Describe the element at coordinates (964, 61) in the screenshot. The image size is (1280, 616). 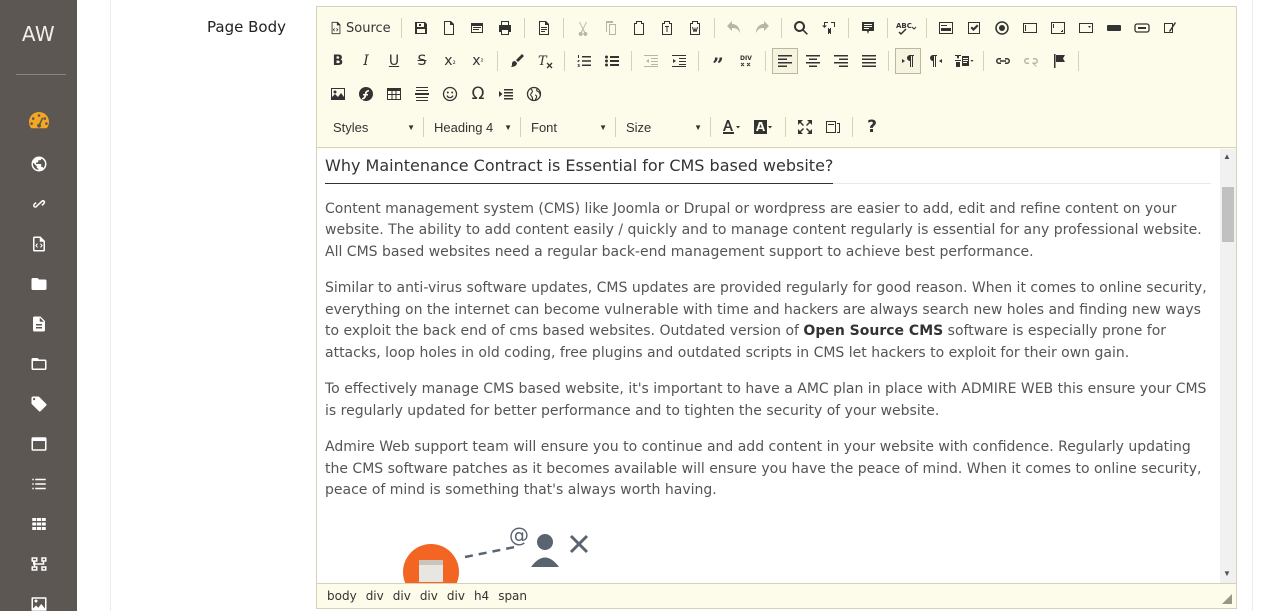
I see `language-button` at that location.